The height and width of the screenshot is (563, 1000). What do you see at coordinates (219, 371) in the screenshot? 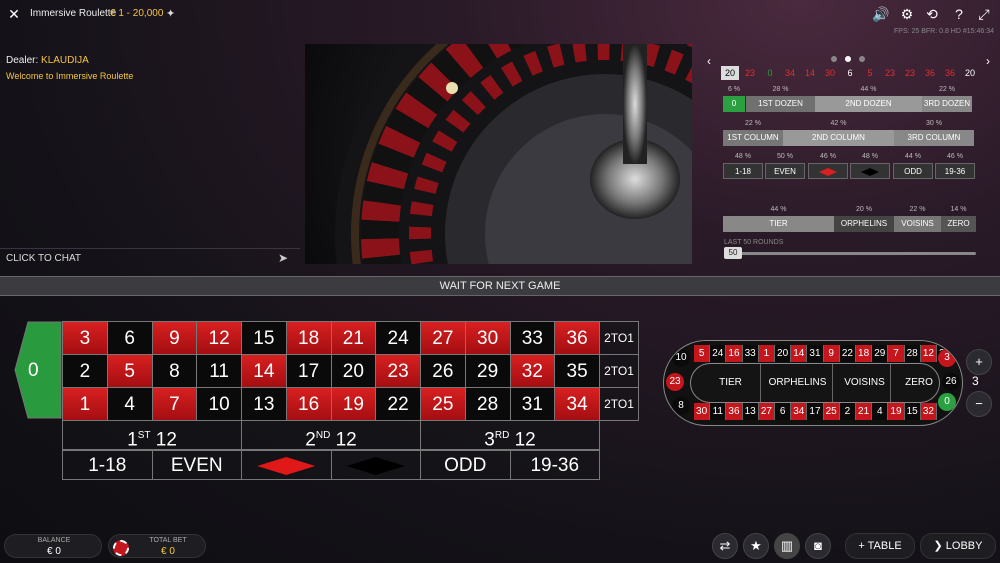
I see `number-cell: 11` at bounding box center [219, 371].